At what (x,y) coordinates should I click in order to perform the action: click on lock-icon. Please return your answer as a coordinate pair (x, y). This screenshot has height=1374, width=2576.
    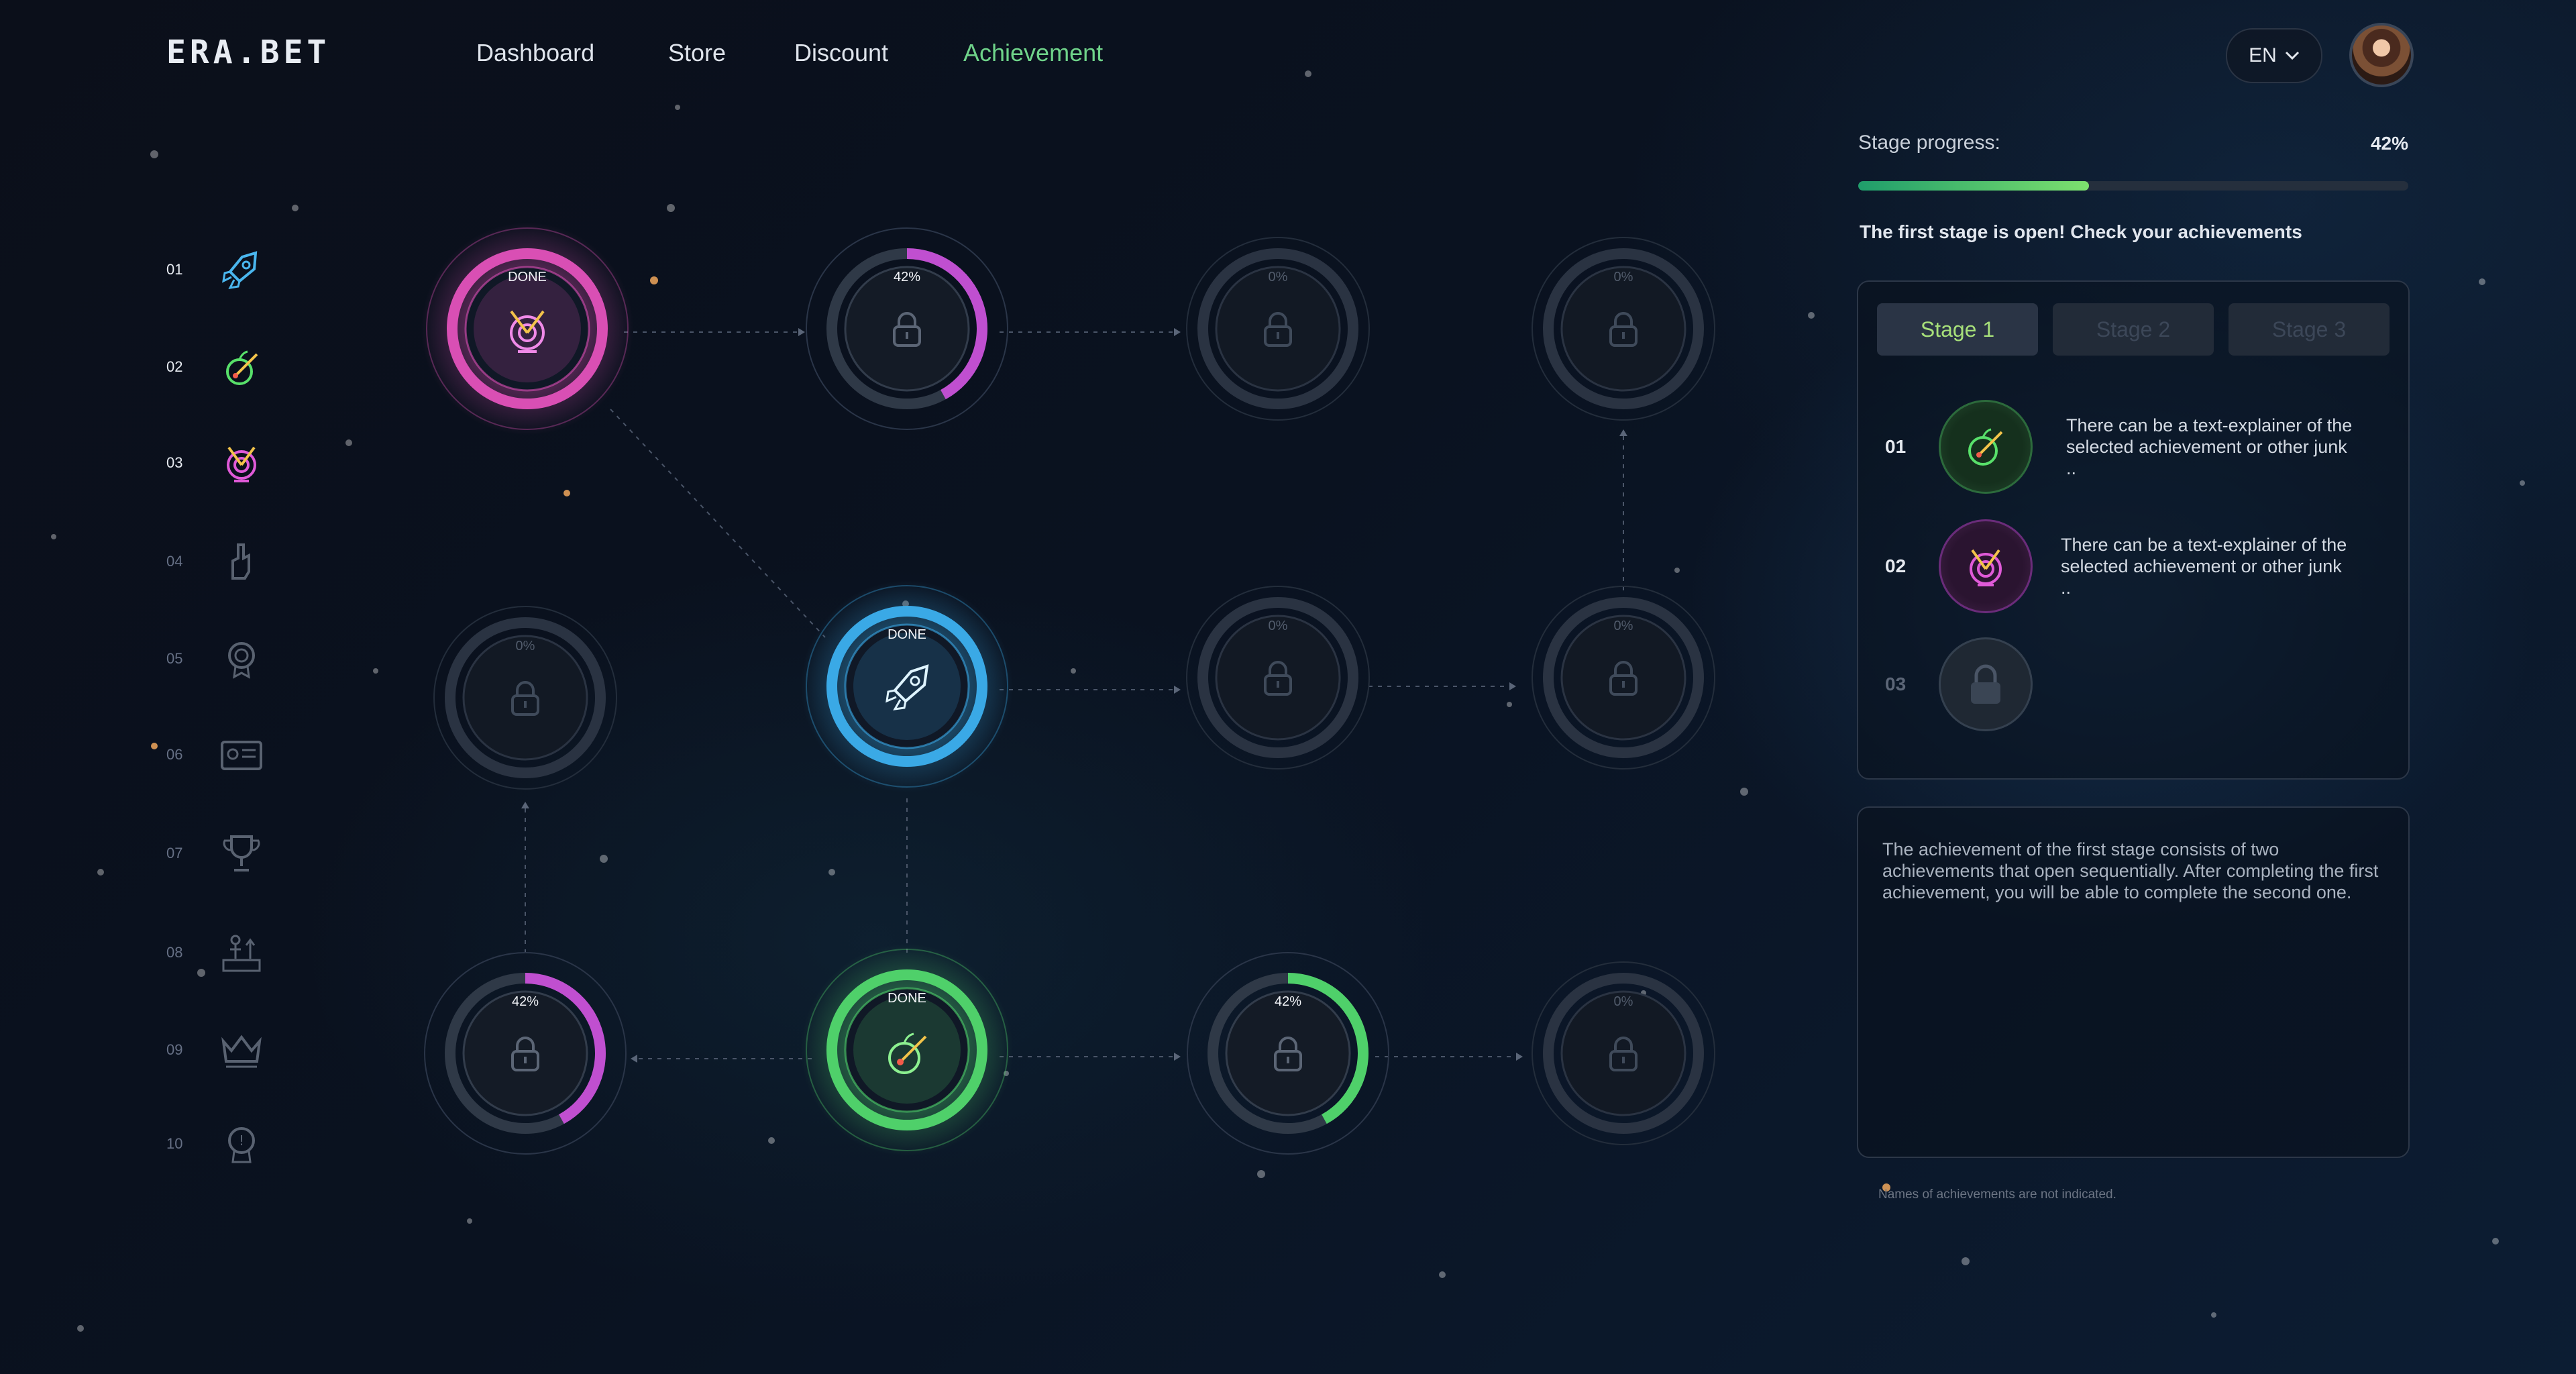
    Looking at the image, I should click on (1986, 684).